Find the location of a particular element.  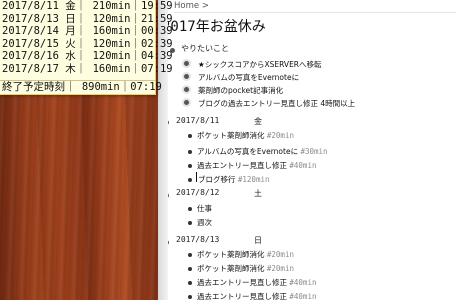

day-of-week: 土 is located at coordinates (258, 193).